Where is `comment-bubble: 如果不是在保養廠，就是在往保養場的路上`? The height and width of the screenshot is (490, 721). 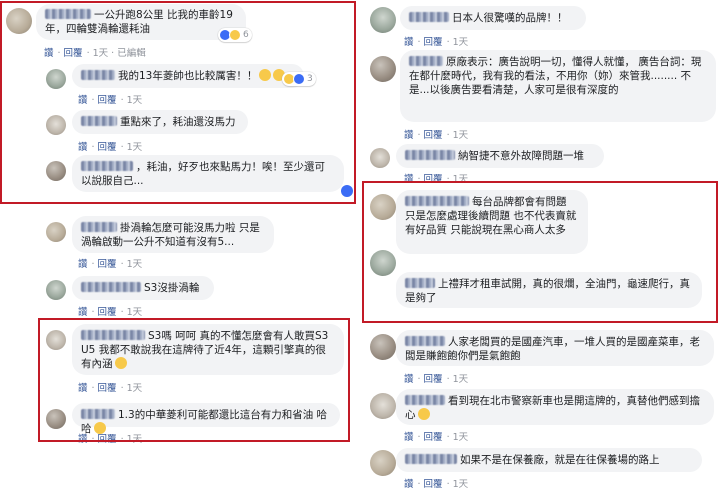 comment-bubble: 如果不是在保養廠，就是在往保養場的路上 is located at coordinates (549, 460).